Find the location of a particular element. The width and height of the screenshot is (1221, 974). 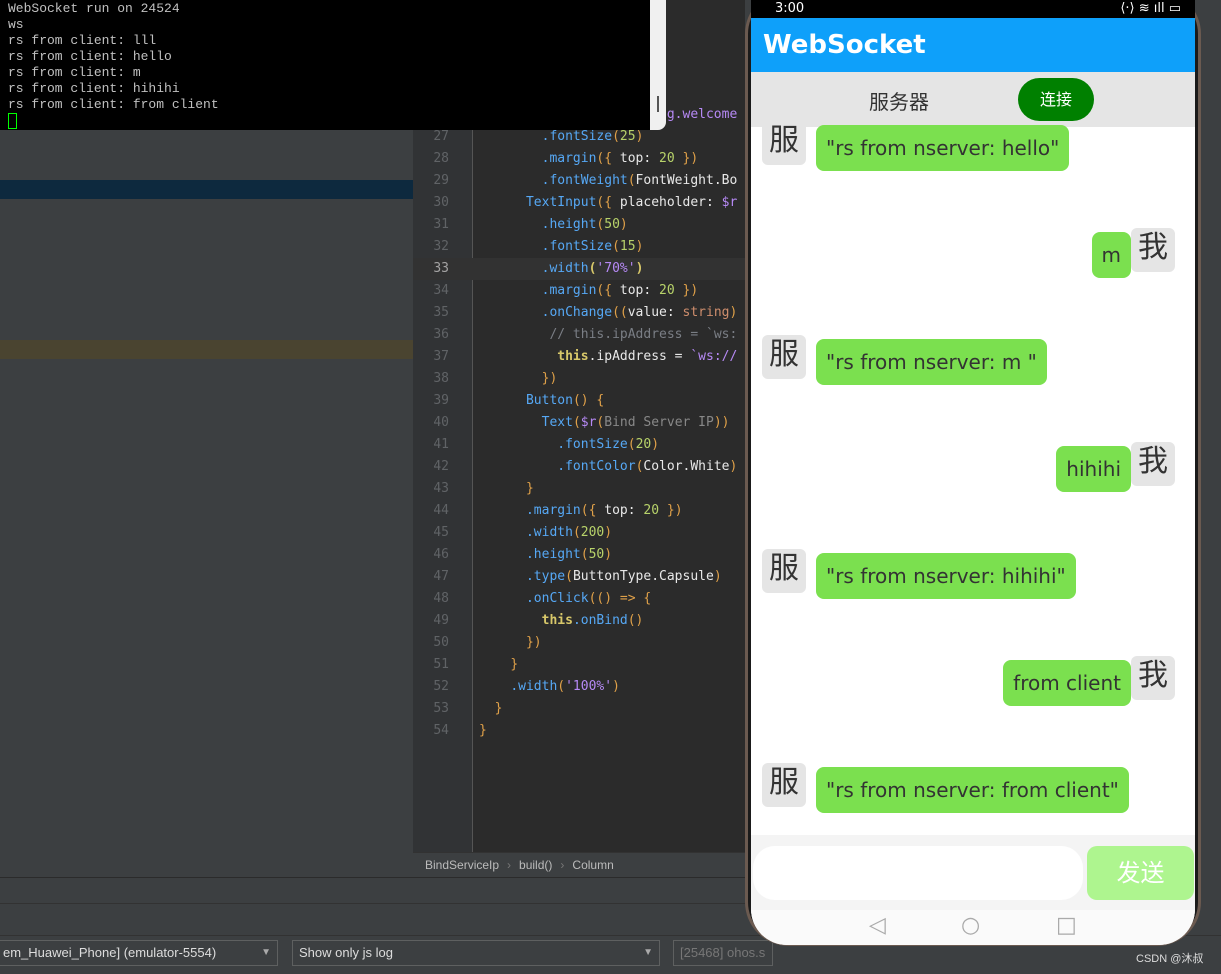

log-panel-header is located at coordinates (372, 919).